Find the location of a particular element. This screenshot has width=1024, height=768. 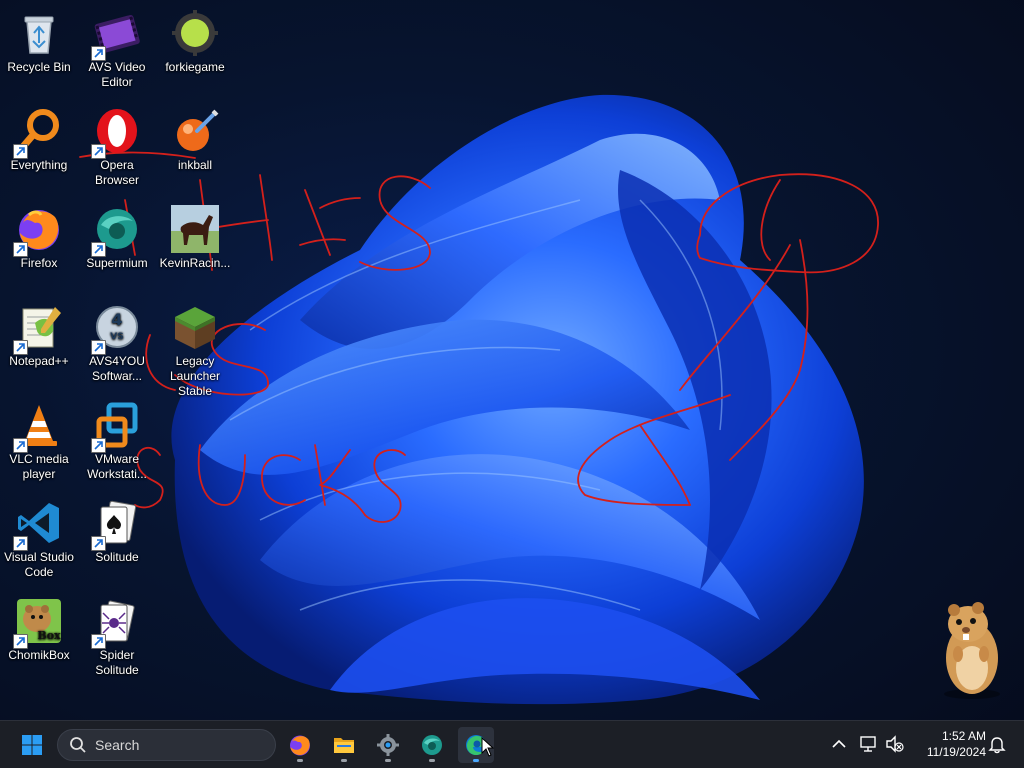

desktop-icon-legacy-launcher: Legacy Launcher Stable is located at coordinates (195, 348).